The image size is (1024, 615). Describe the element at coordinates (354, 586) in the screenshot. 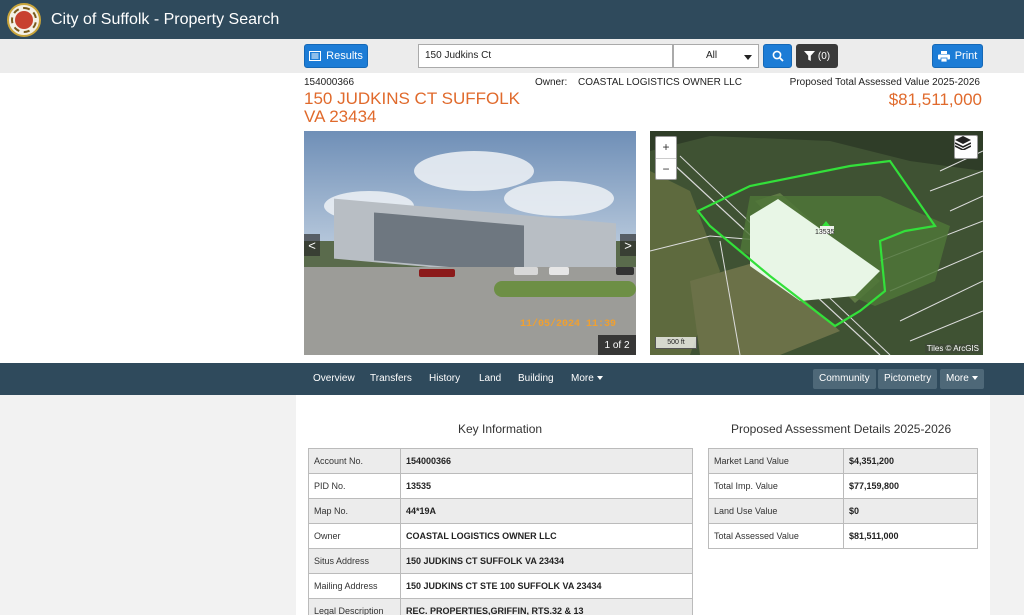

I see `row-label: Mailing Address` at that location.